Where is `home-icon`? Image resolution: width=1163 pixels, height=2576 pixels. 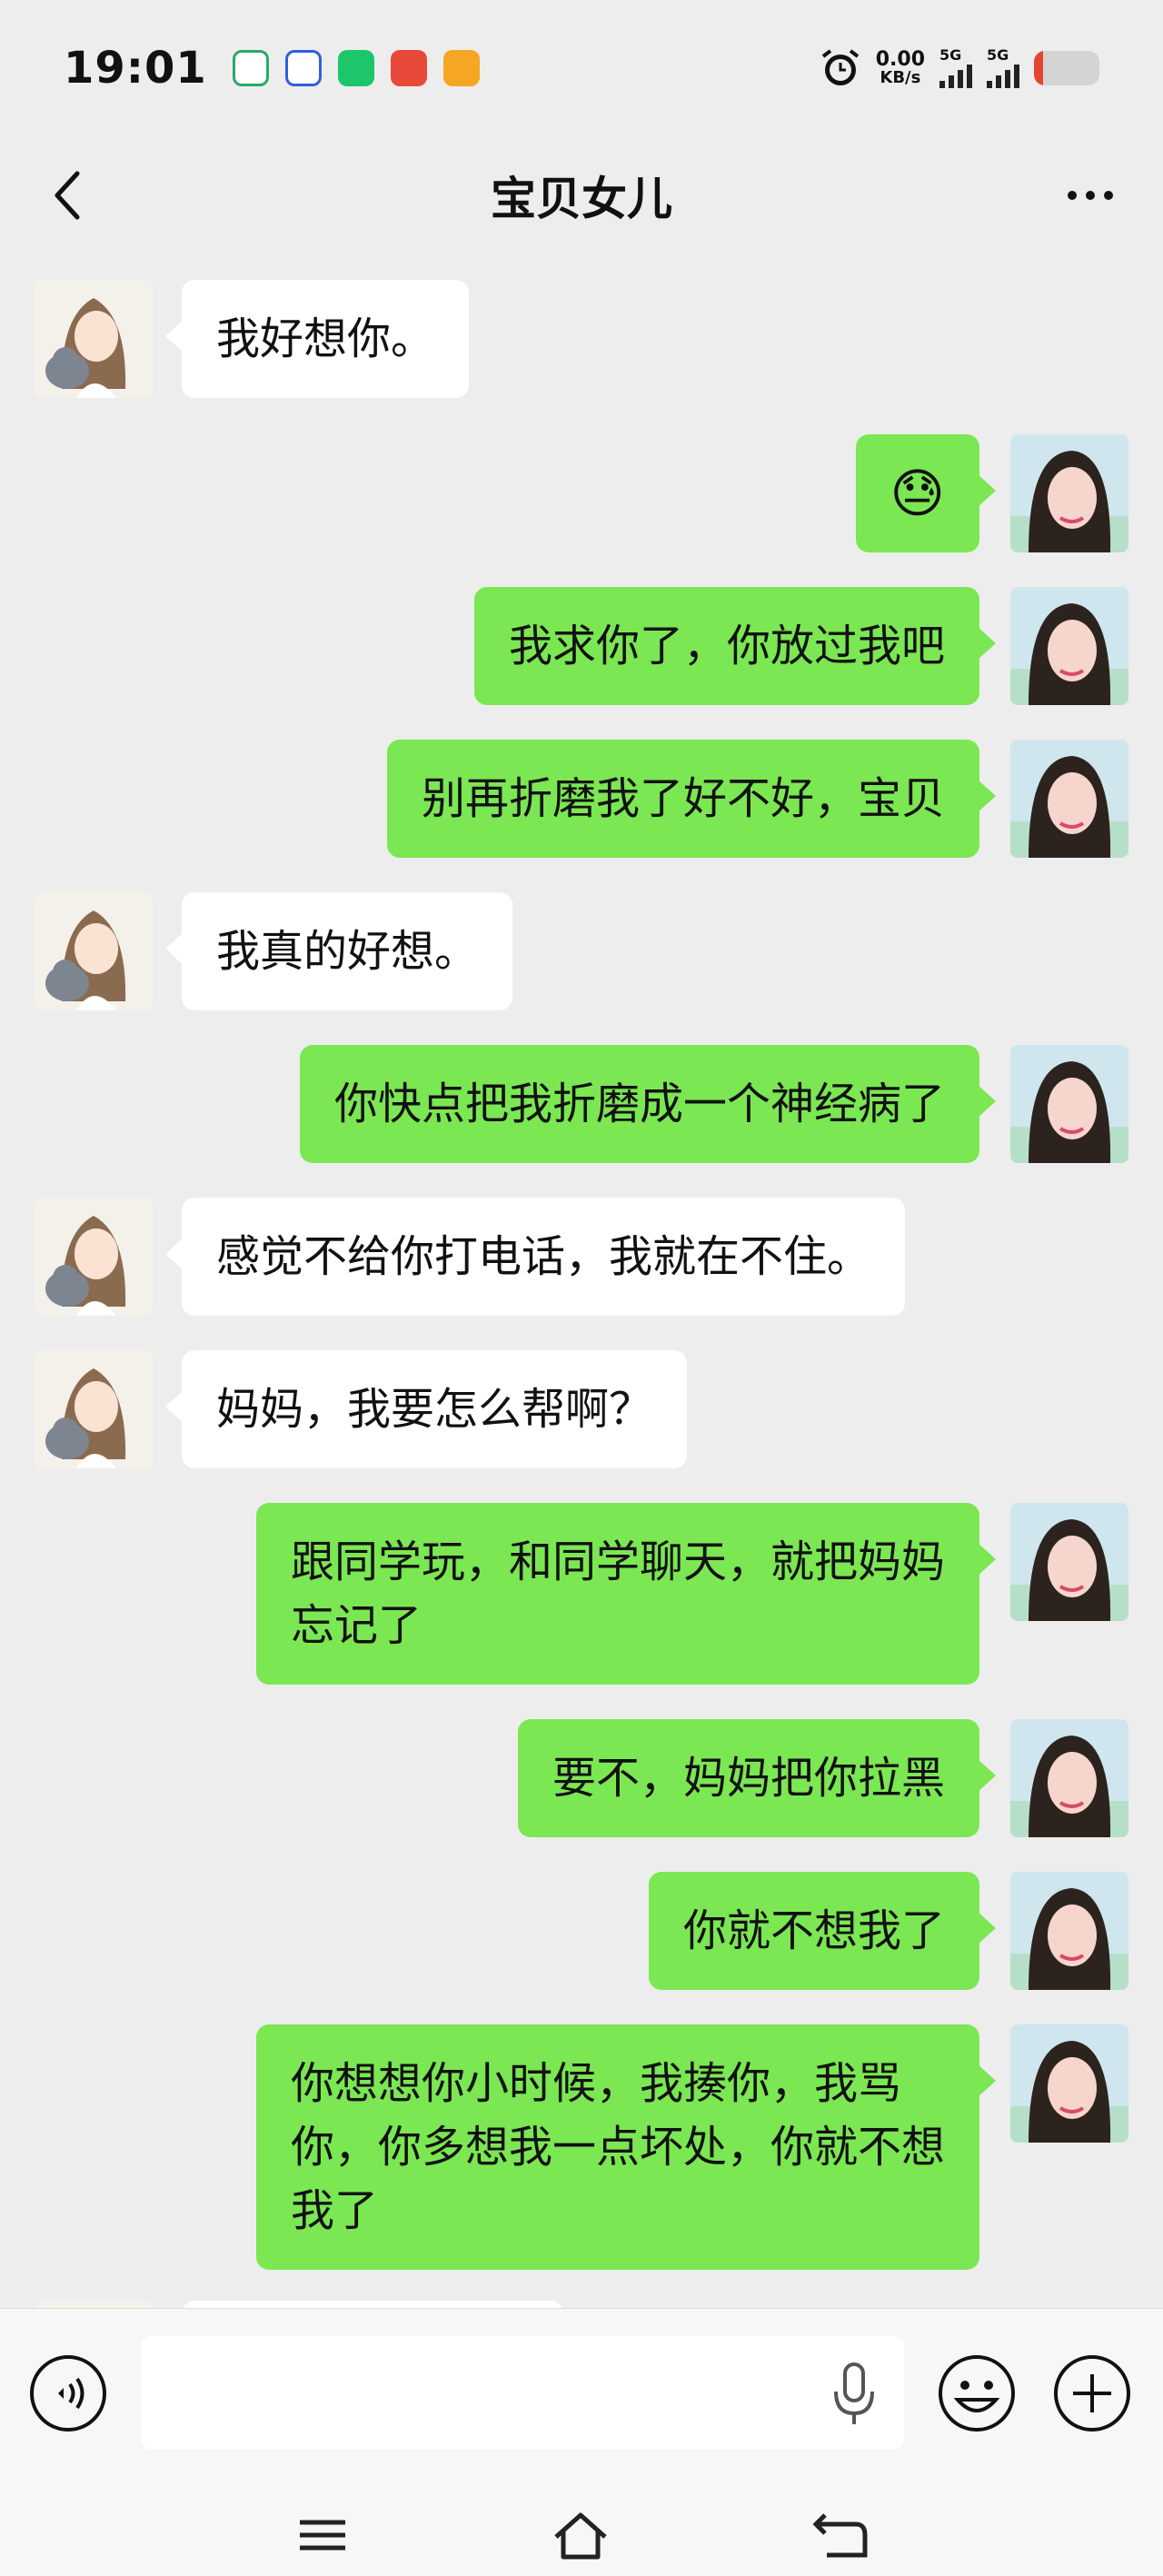 home-icon is located at coordinates (580, 2536).